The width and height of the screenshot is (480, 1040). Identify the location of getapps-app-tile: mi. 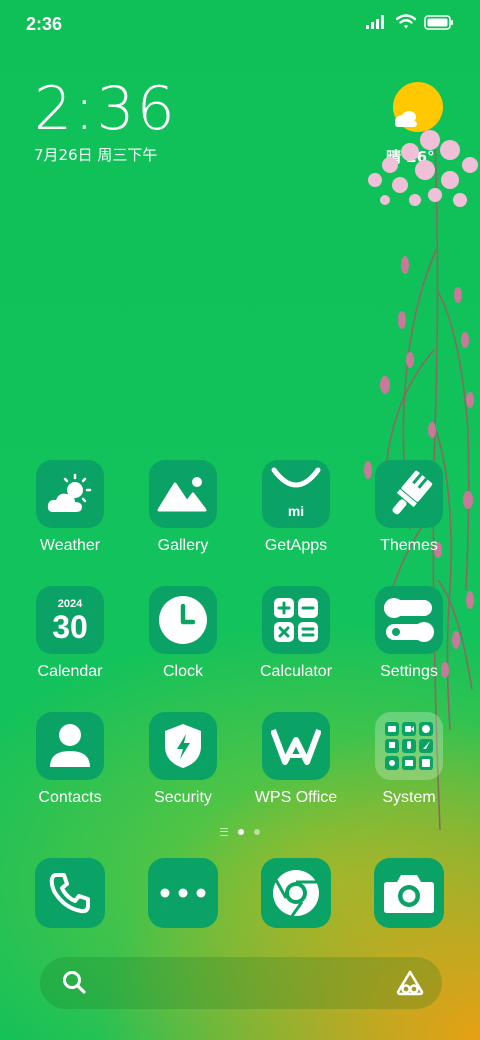
(296, 494).